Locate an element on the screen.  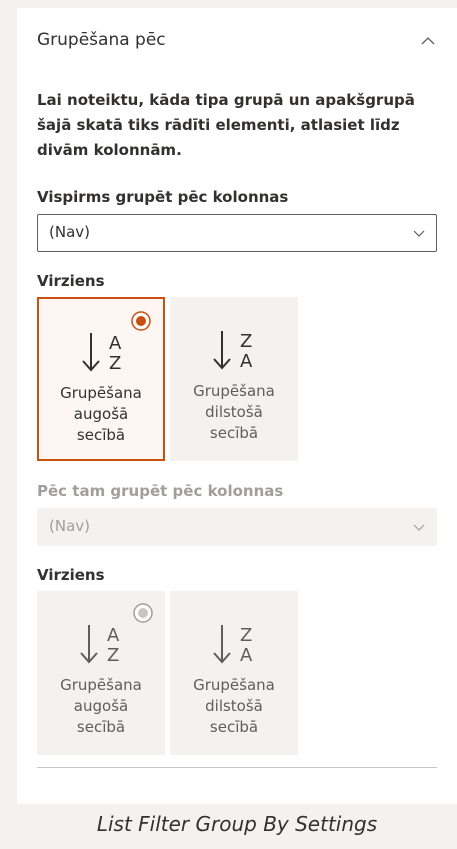
second-descending-tile: Z A Grupēšana dilstošā secībā is located at coordinates (234, 673).